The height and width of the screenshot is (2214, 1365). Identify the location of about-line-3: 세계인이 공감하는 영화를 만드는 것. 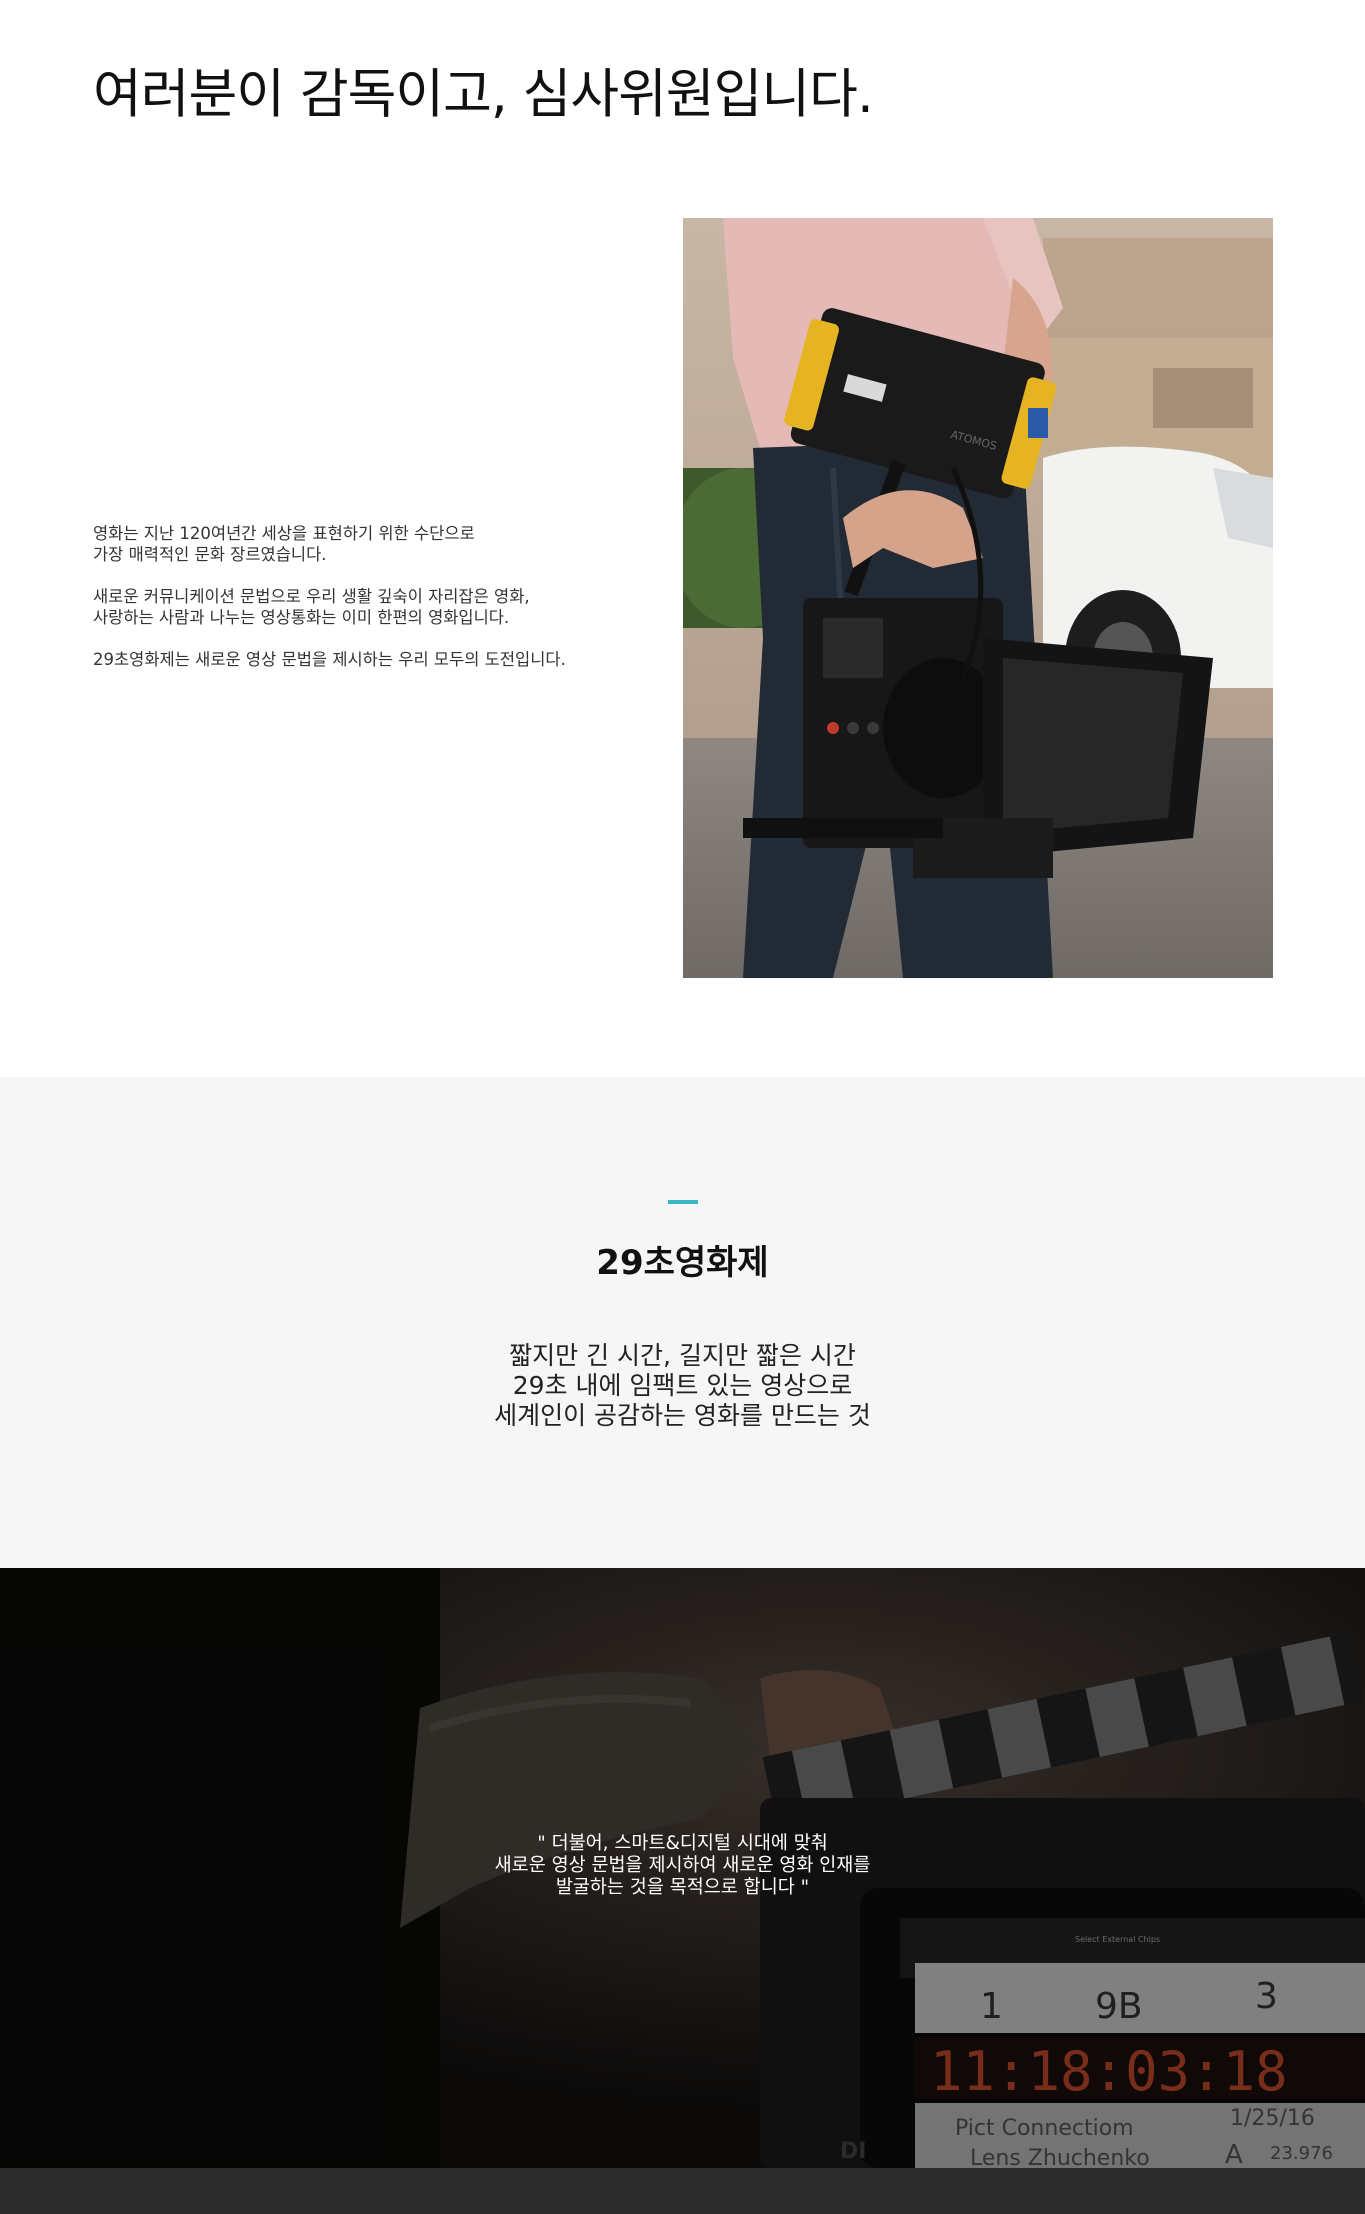
(682, 1415).